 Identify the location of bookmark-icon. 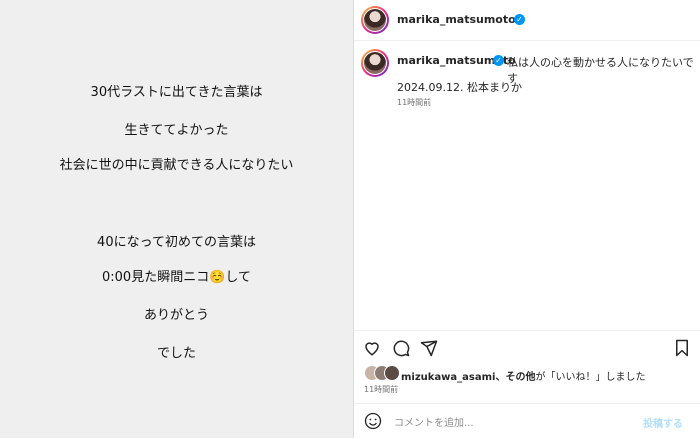
(682, 350).